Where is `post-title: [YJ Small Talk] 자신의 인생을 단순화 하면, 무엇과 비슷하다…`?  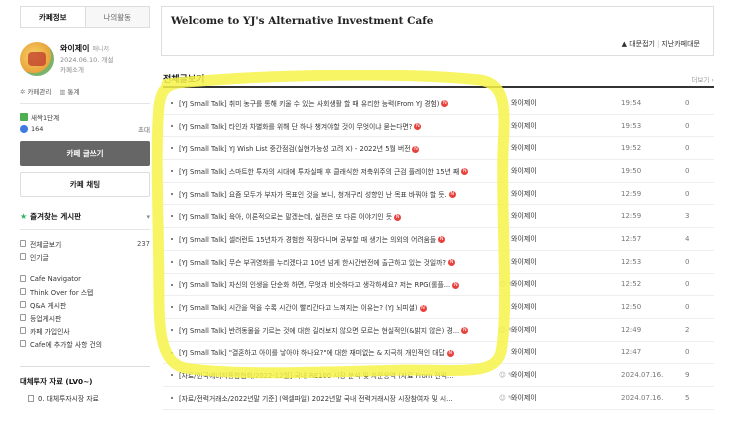
post-title: [YJ Small Talk] 자신의 인생을 단순화 하면, 무엇과 비슷하다… is located at coordinates (344, 284).